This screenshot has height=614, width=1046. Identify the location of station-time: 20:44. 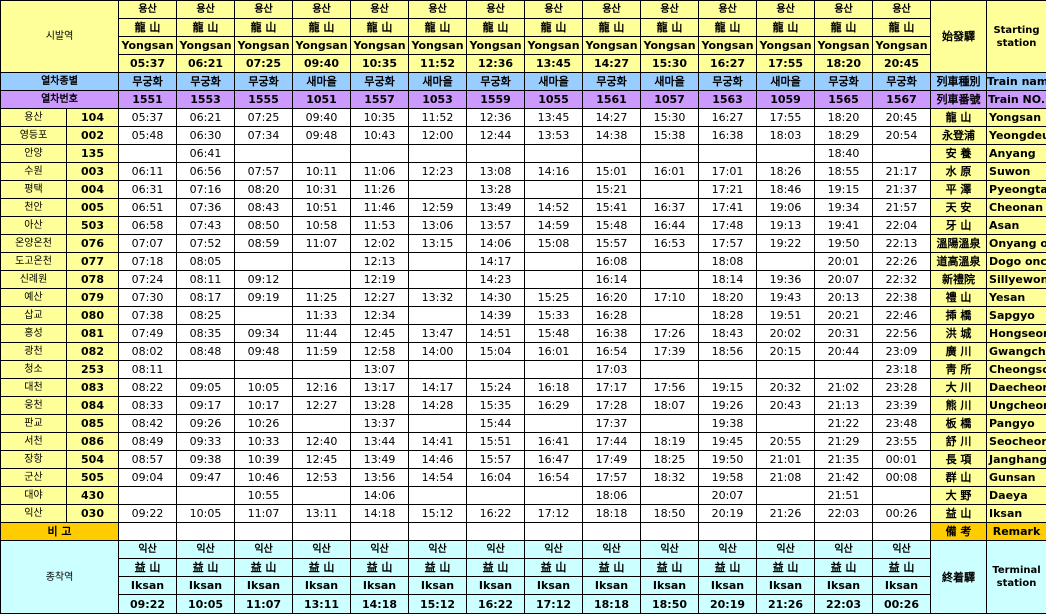
(844, 352).